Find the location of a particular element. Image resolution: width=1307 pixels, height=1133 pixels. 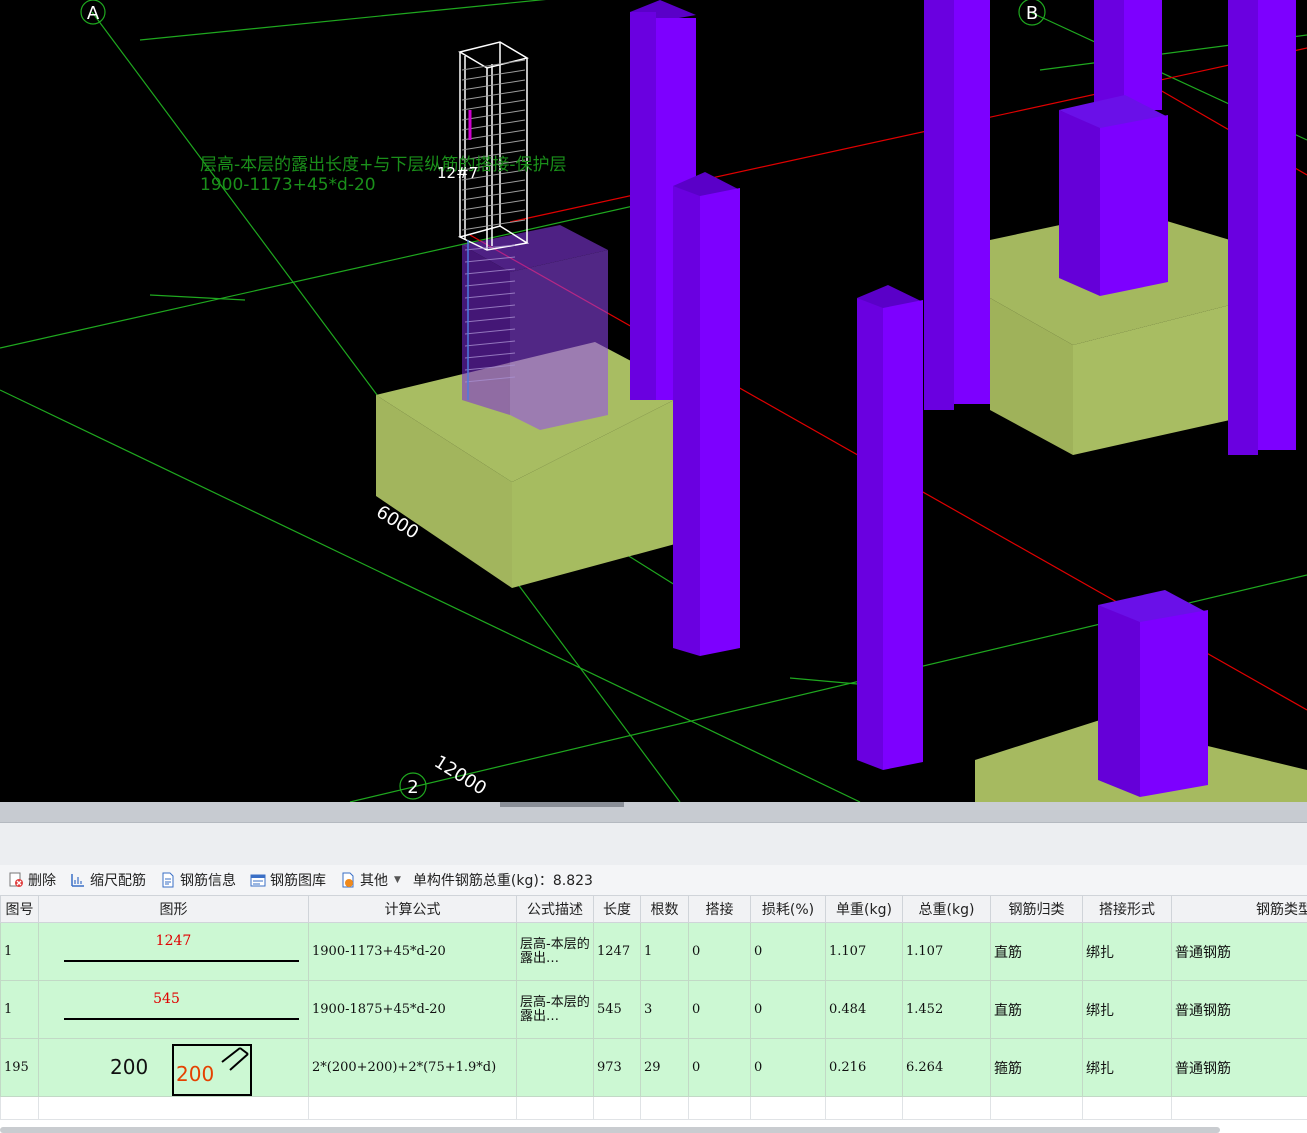

panel-splitter is located at coordinates (653, 806).